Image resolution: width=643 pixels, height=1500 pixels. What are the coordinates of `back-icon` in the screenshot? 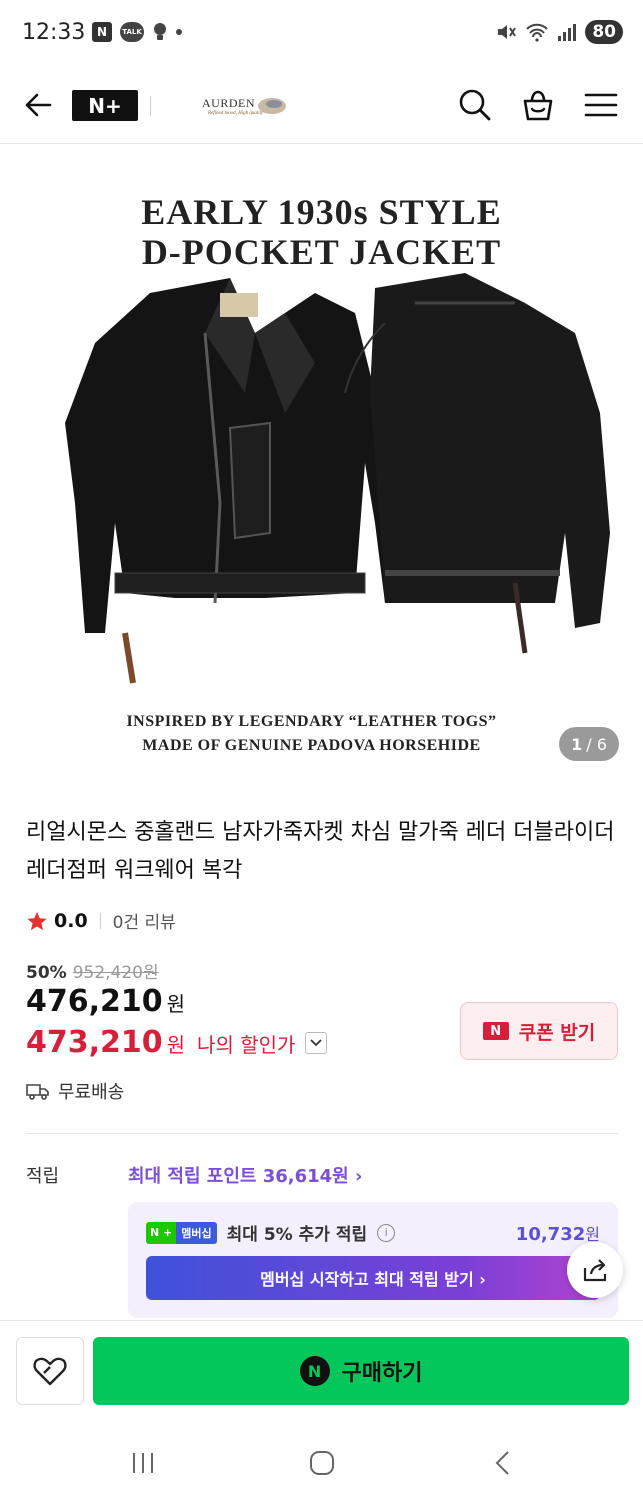 It's located at (503, 1463).